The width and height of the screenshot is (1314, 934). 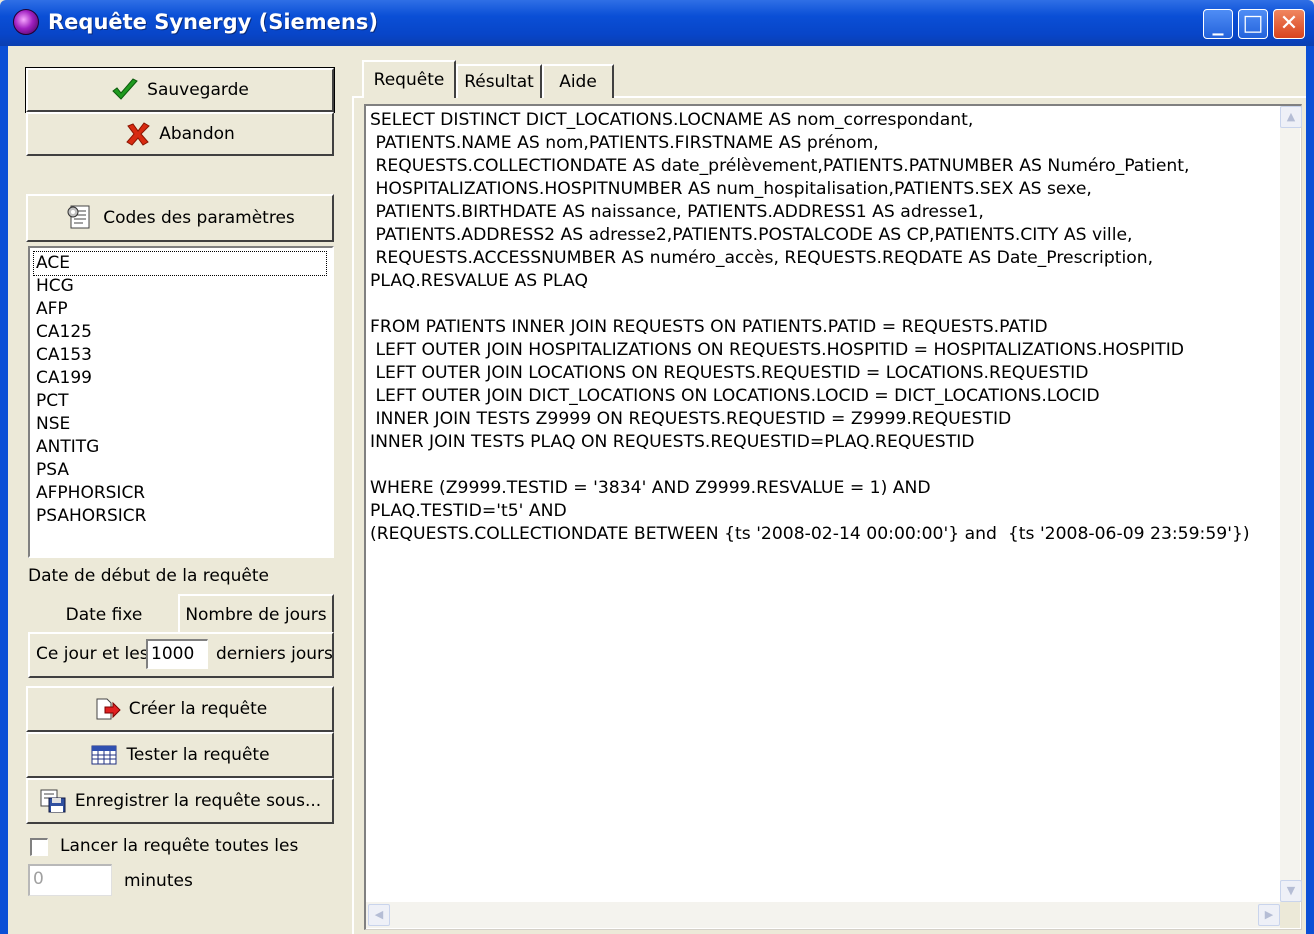 I want to click on scroll-up-icon: ▲, so click(x=1291, y=117).